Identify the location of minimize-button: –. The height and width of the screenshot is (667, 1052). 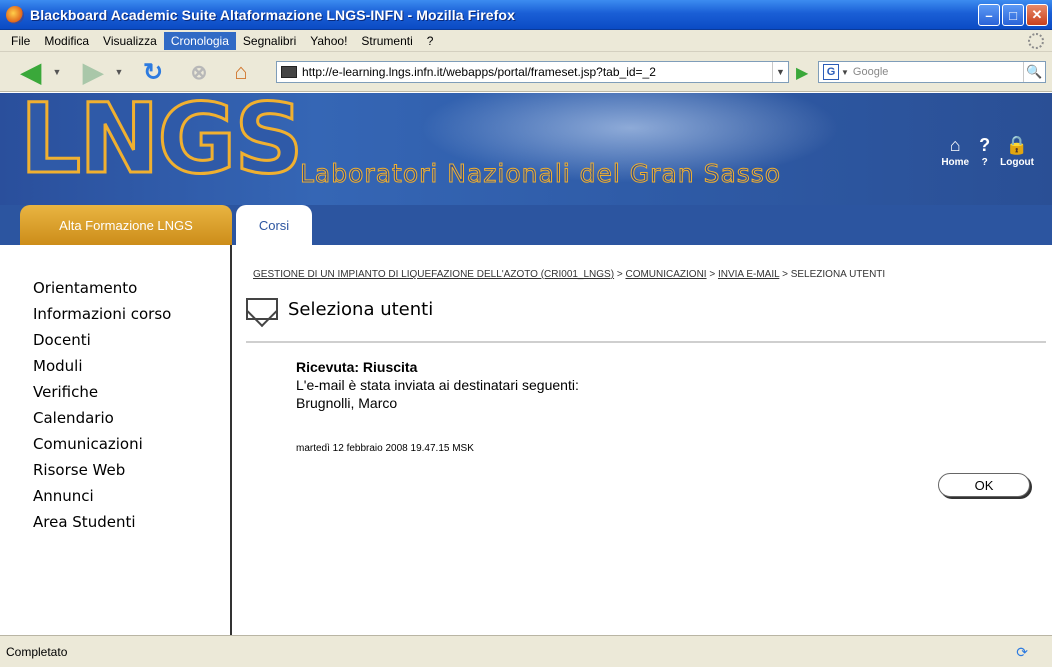
(989, 15).